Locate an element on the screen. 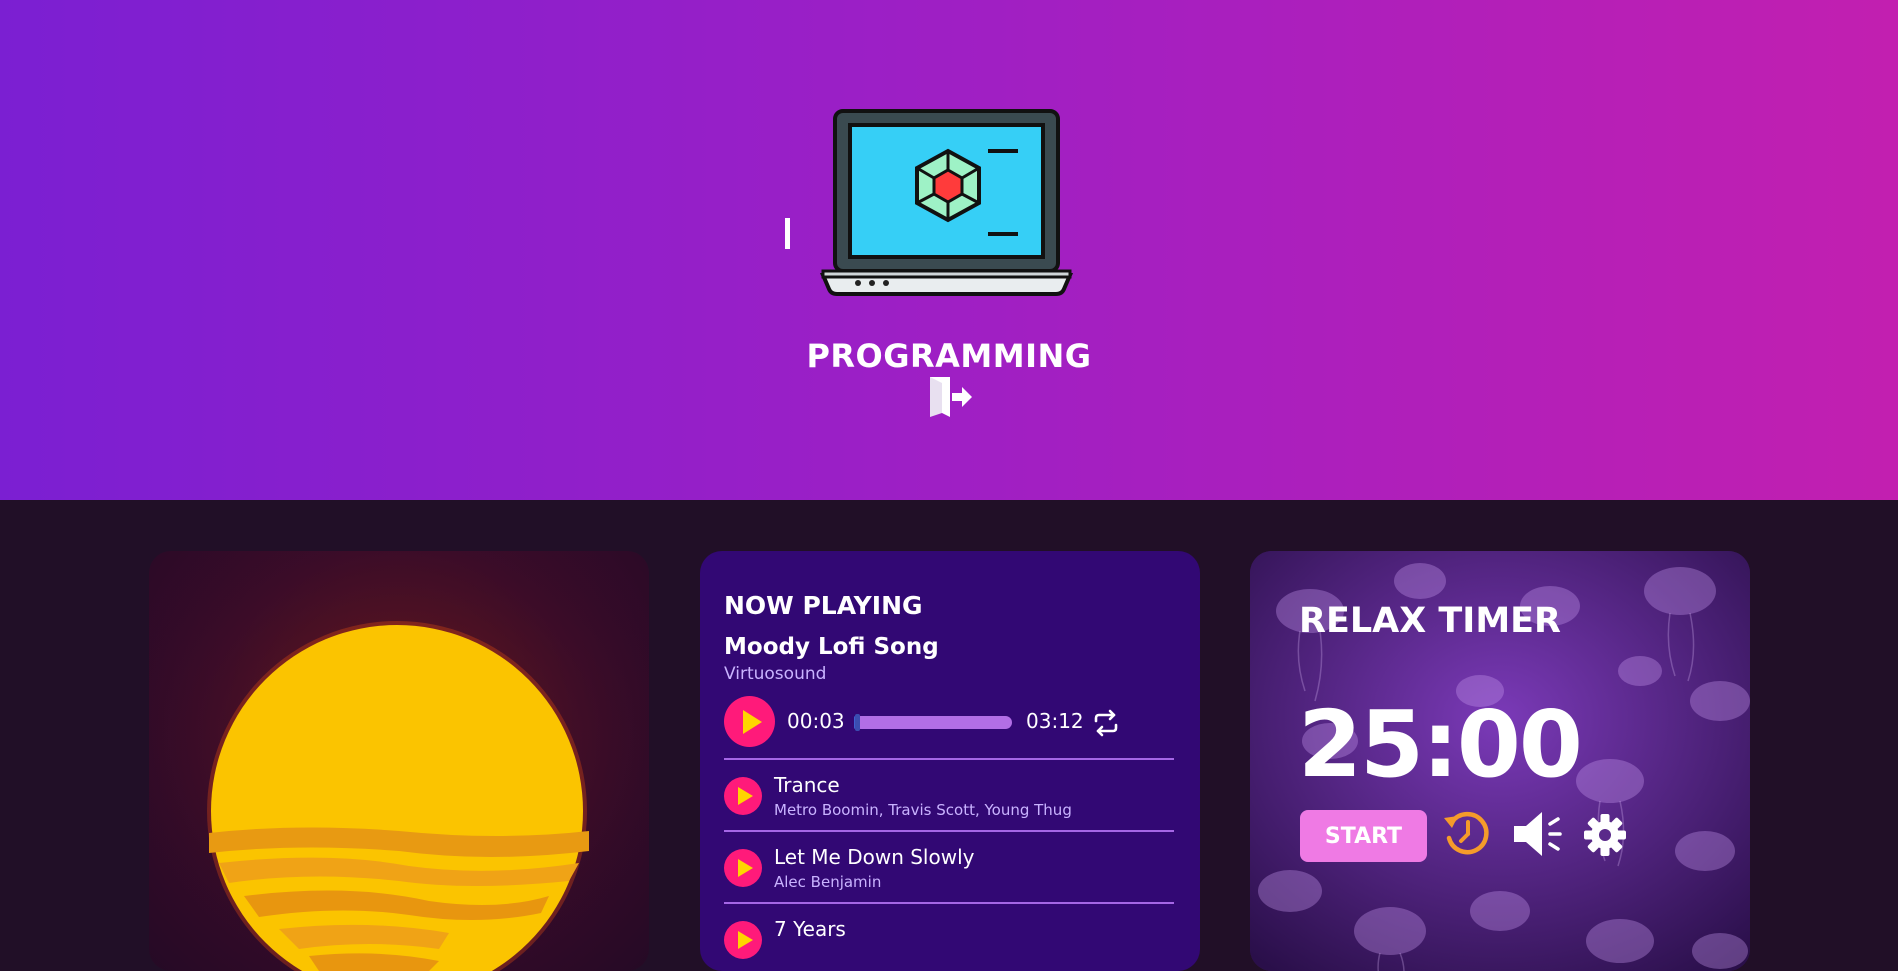 This screenshot has height=971, width=1898. play-button is located at coordinates (749, 721).